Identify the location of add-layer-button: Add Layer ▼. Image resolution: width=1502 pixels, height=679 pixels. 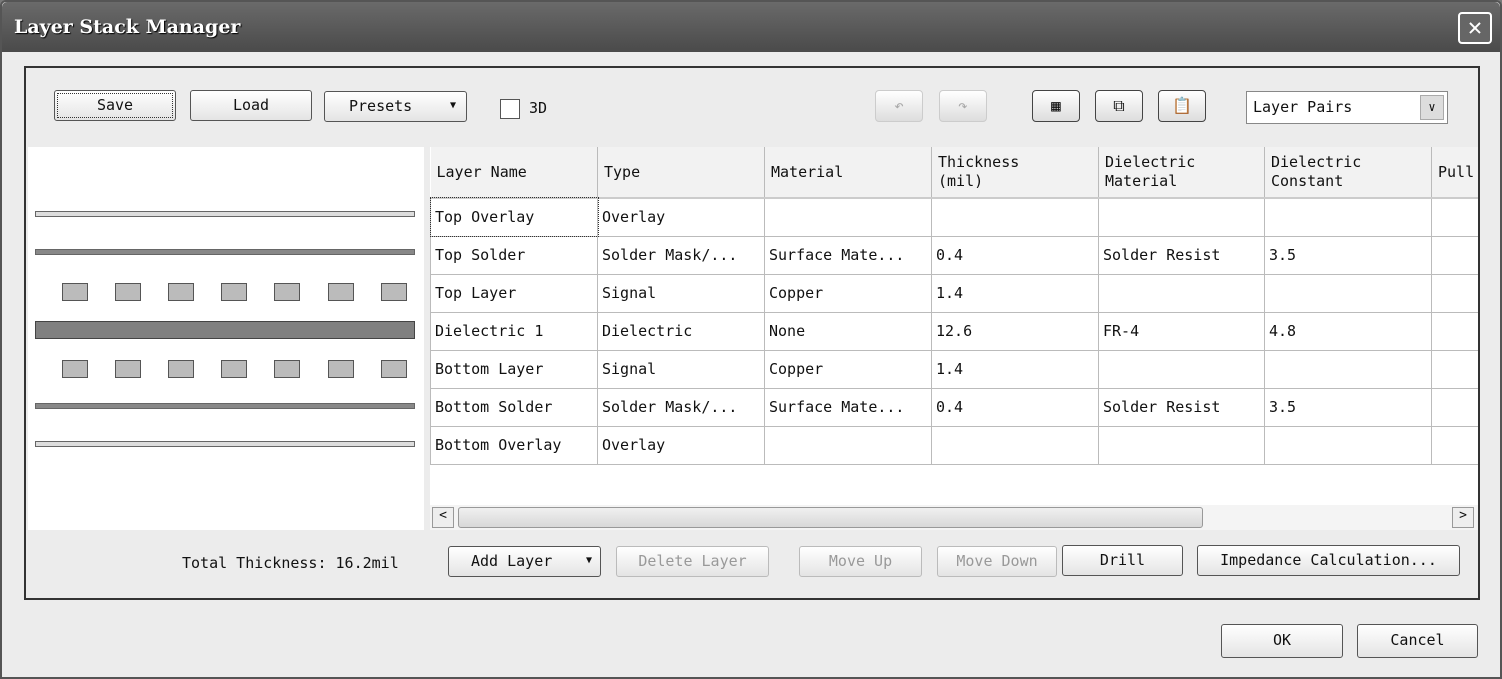
(524, 561).